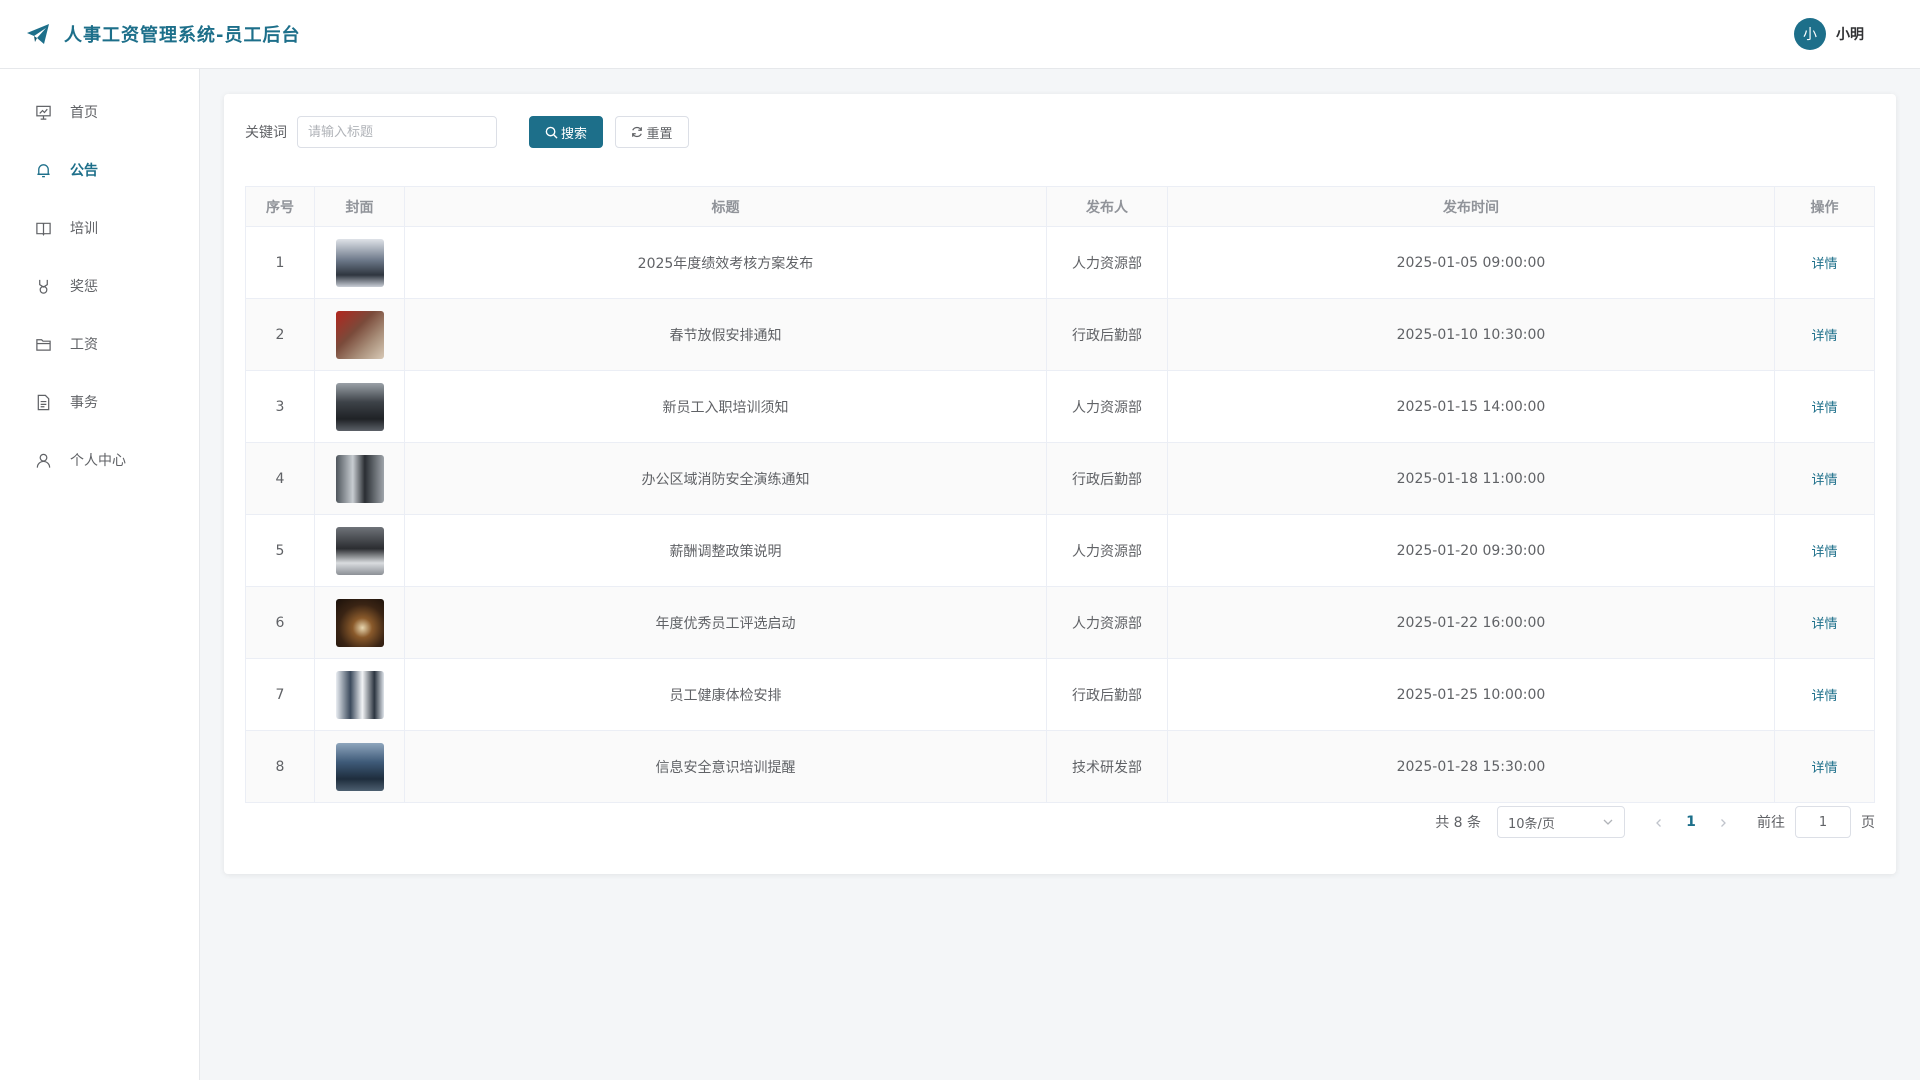  Describe the element at coordinates (1458, 823) in the screenshot. I see `total-count: 共 8 条` at that location.